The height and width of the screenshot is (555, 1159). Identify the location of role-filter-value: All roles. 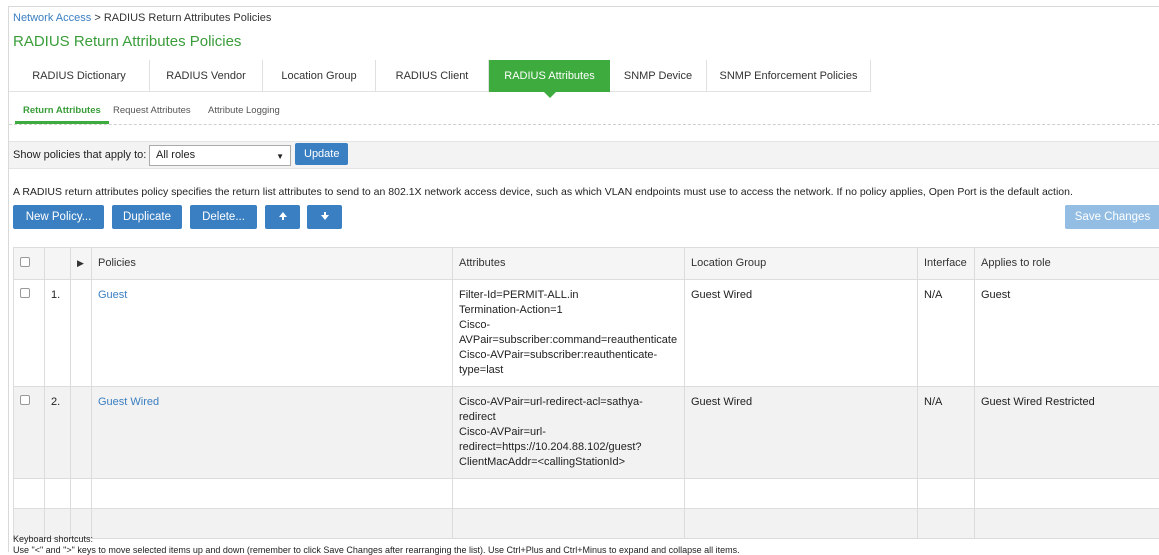
(175, 155).